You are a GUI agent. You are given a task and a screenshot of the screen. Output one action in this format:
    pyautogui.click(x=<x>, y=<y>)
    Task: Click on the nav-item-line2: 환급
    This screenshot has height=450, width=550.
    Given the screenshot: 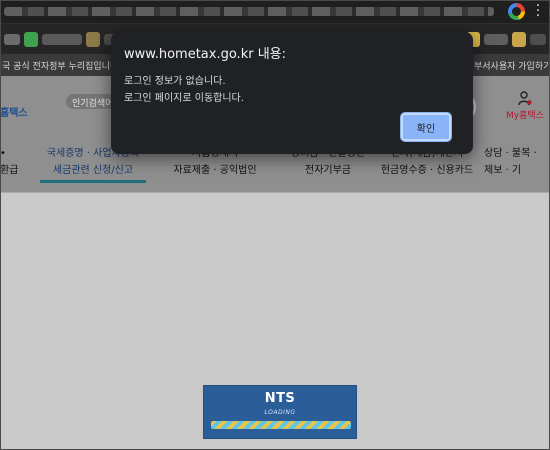 What is the action you would take?
    pyautogui.click(x=9, y=170)
    